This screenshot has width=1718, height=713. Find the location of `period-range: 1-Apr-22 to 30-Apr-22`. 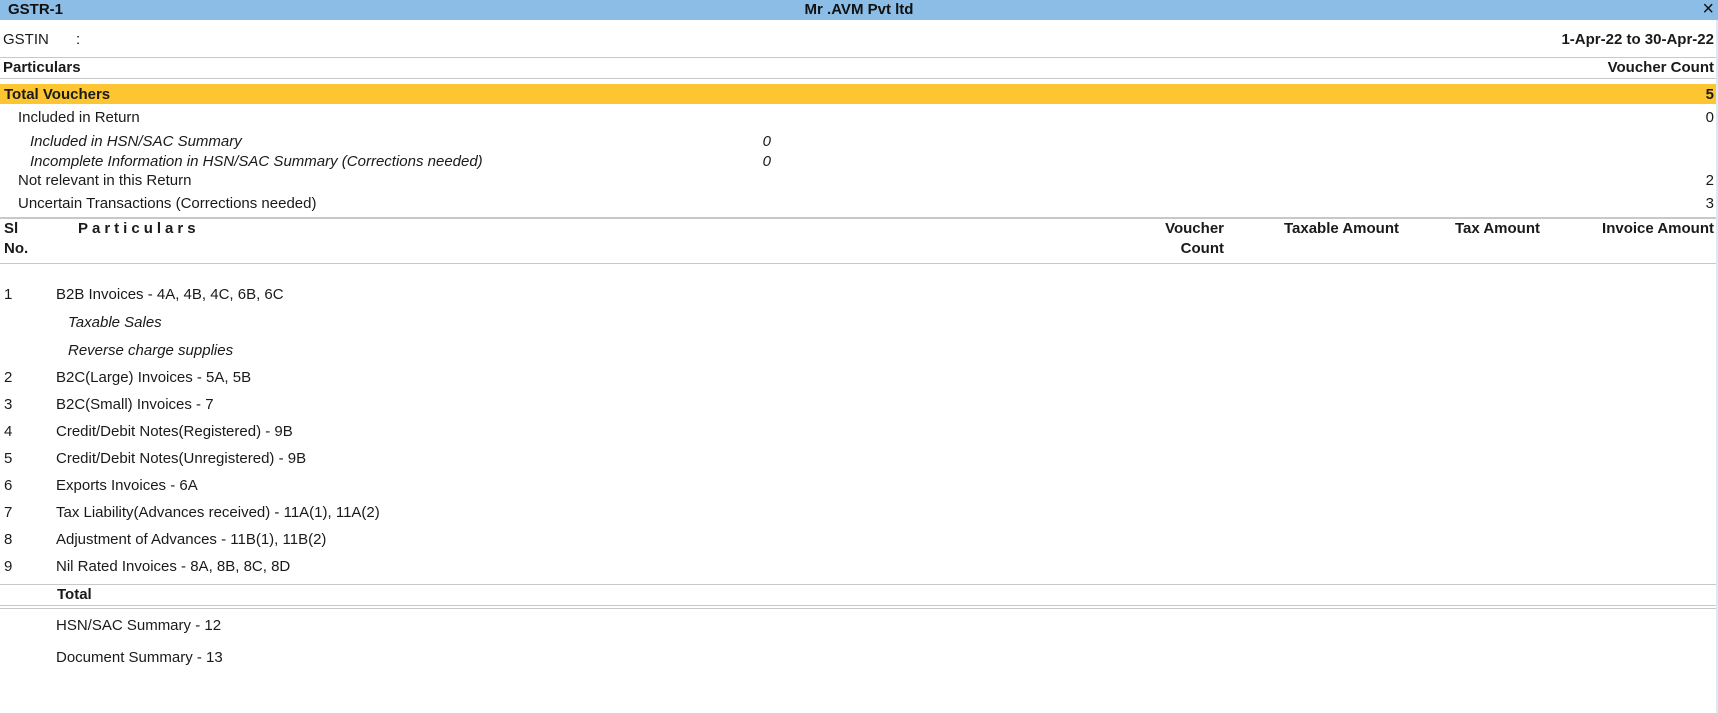

period-range: 1-Apr-22 to 30-Apr-22 is located at coordinates (1637, 39).